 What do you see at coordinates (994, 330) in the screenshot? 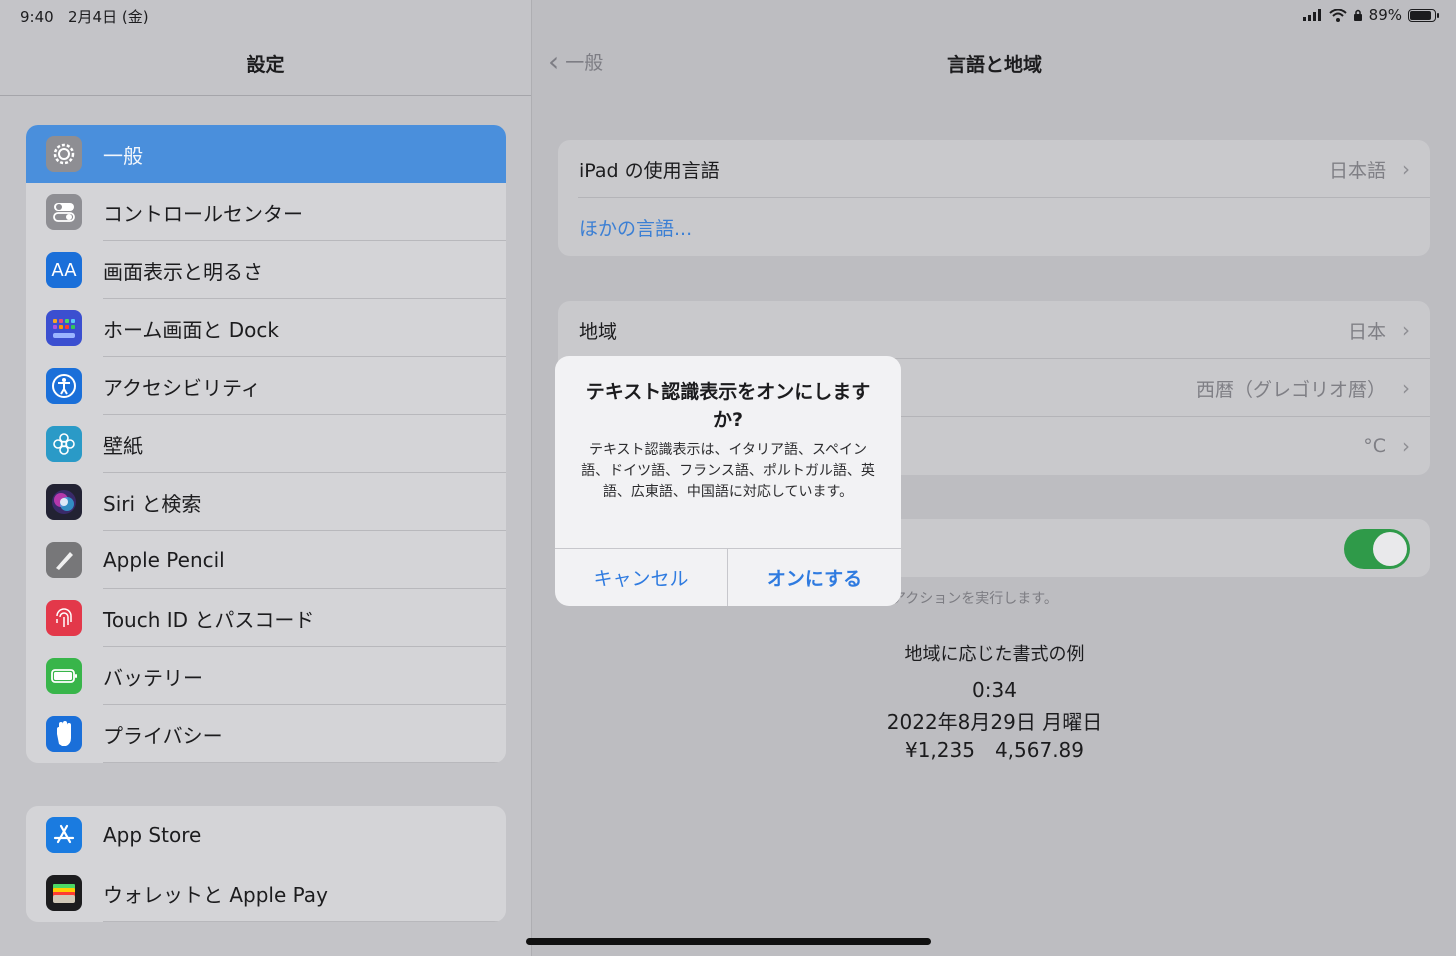
I see `region-row: 地域 日本 ›` at bounding box center [994, 330].